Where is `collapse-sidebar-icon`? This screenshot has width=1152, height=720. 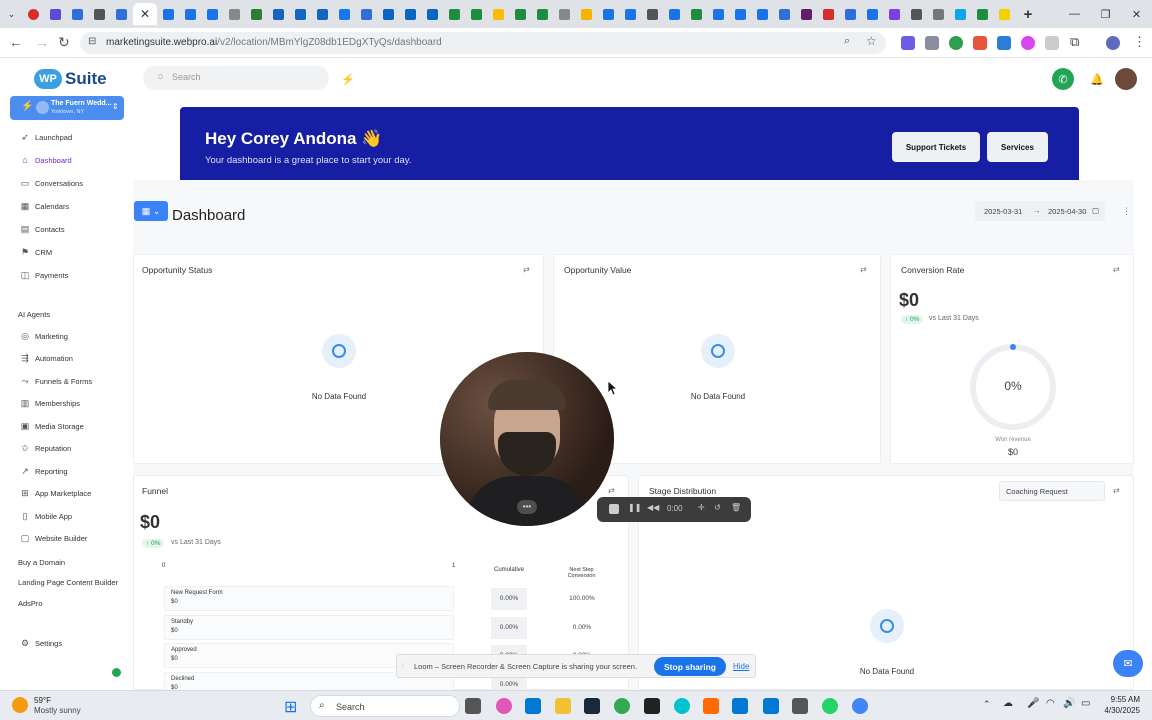
collapse-sidebar-icon is located at coordinates (116, 672).